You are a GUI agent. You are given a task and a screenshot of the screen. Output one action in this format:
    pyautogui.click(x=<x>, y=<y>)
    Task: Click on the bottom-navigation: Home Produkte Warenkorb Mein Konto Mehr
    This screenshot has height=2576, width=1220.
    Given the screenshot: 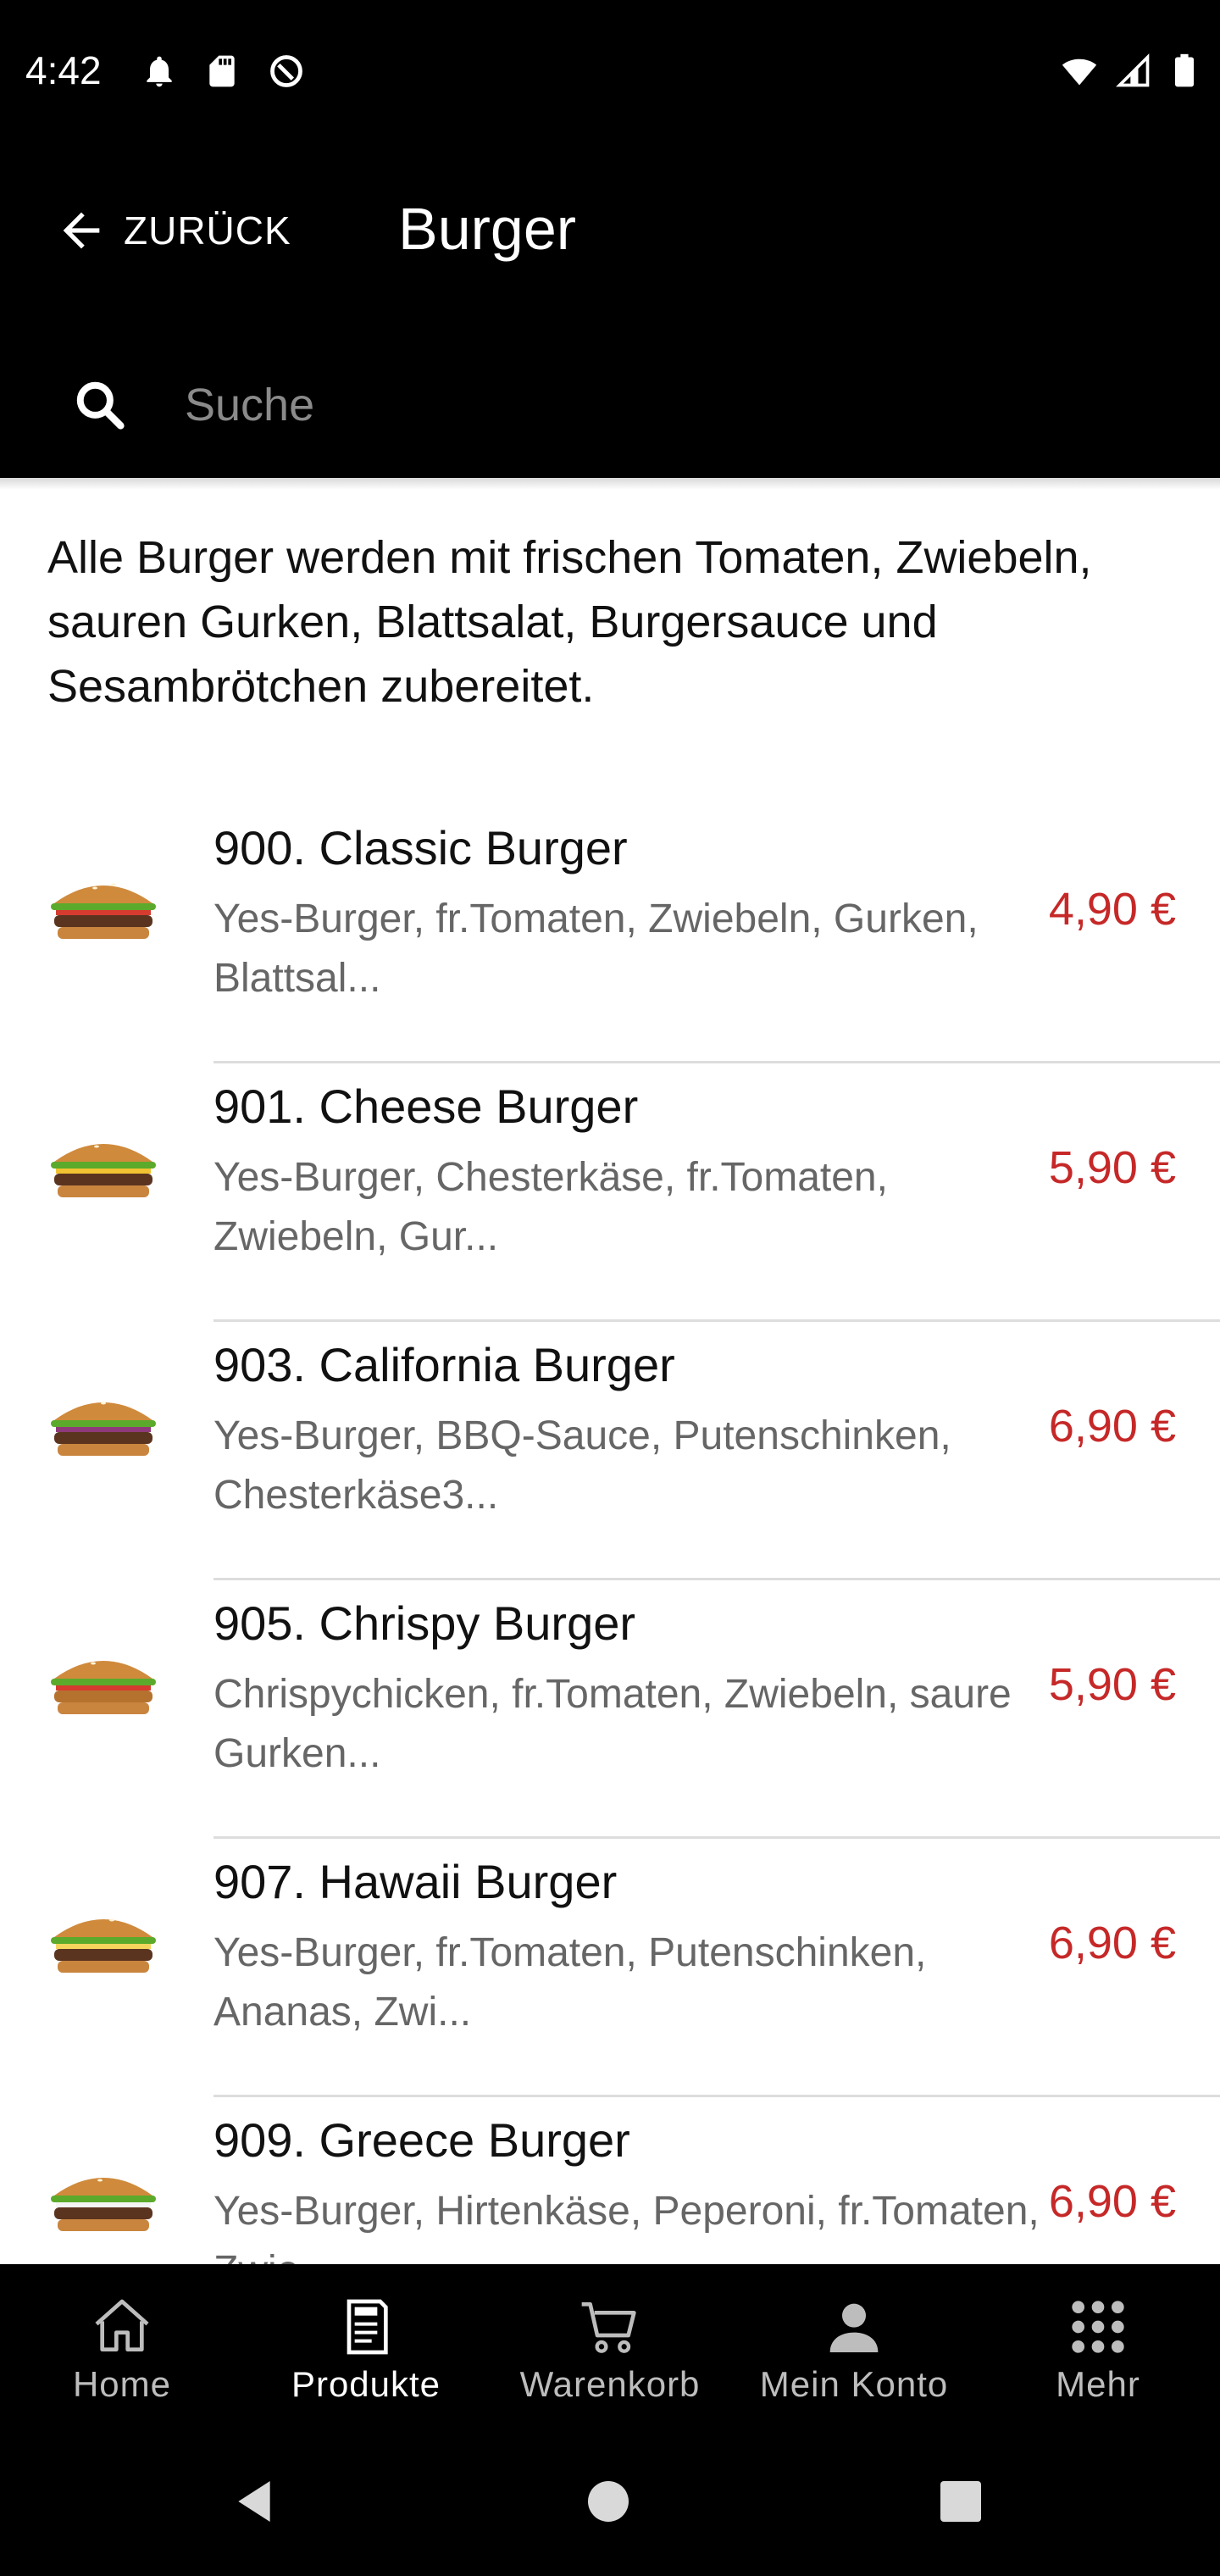 What is the action you would take?
    pyautogui.click(x=610, y=2343)
    